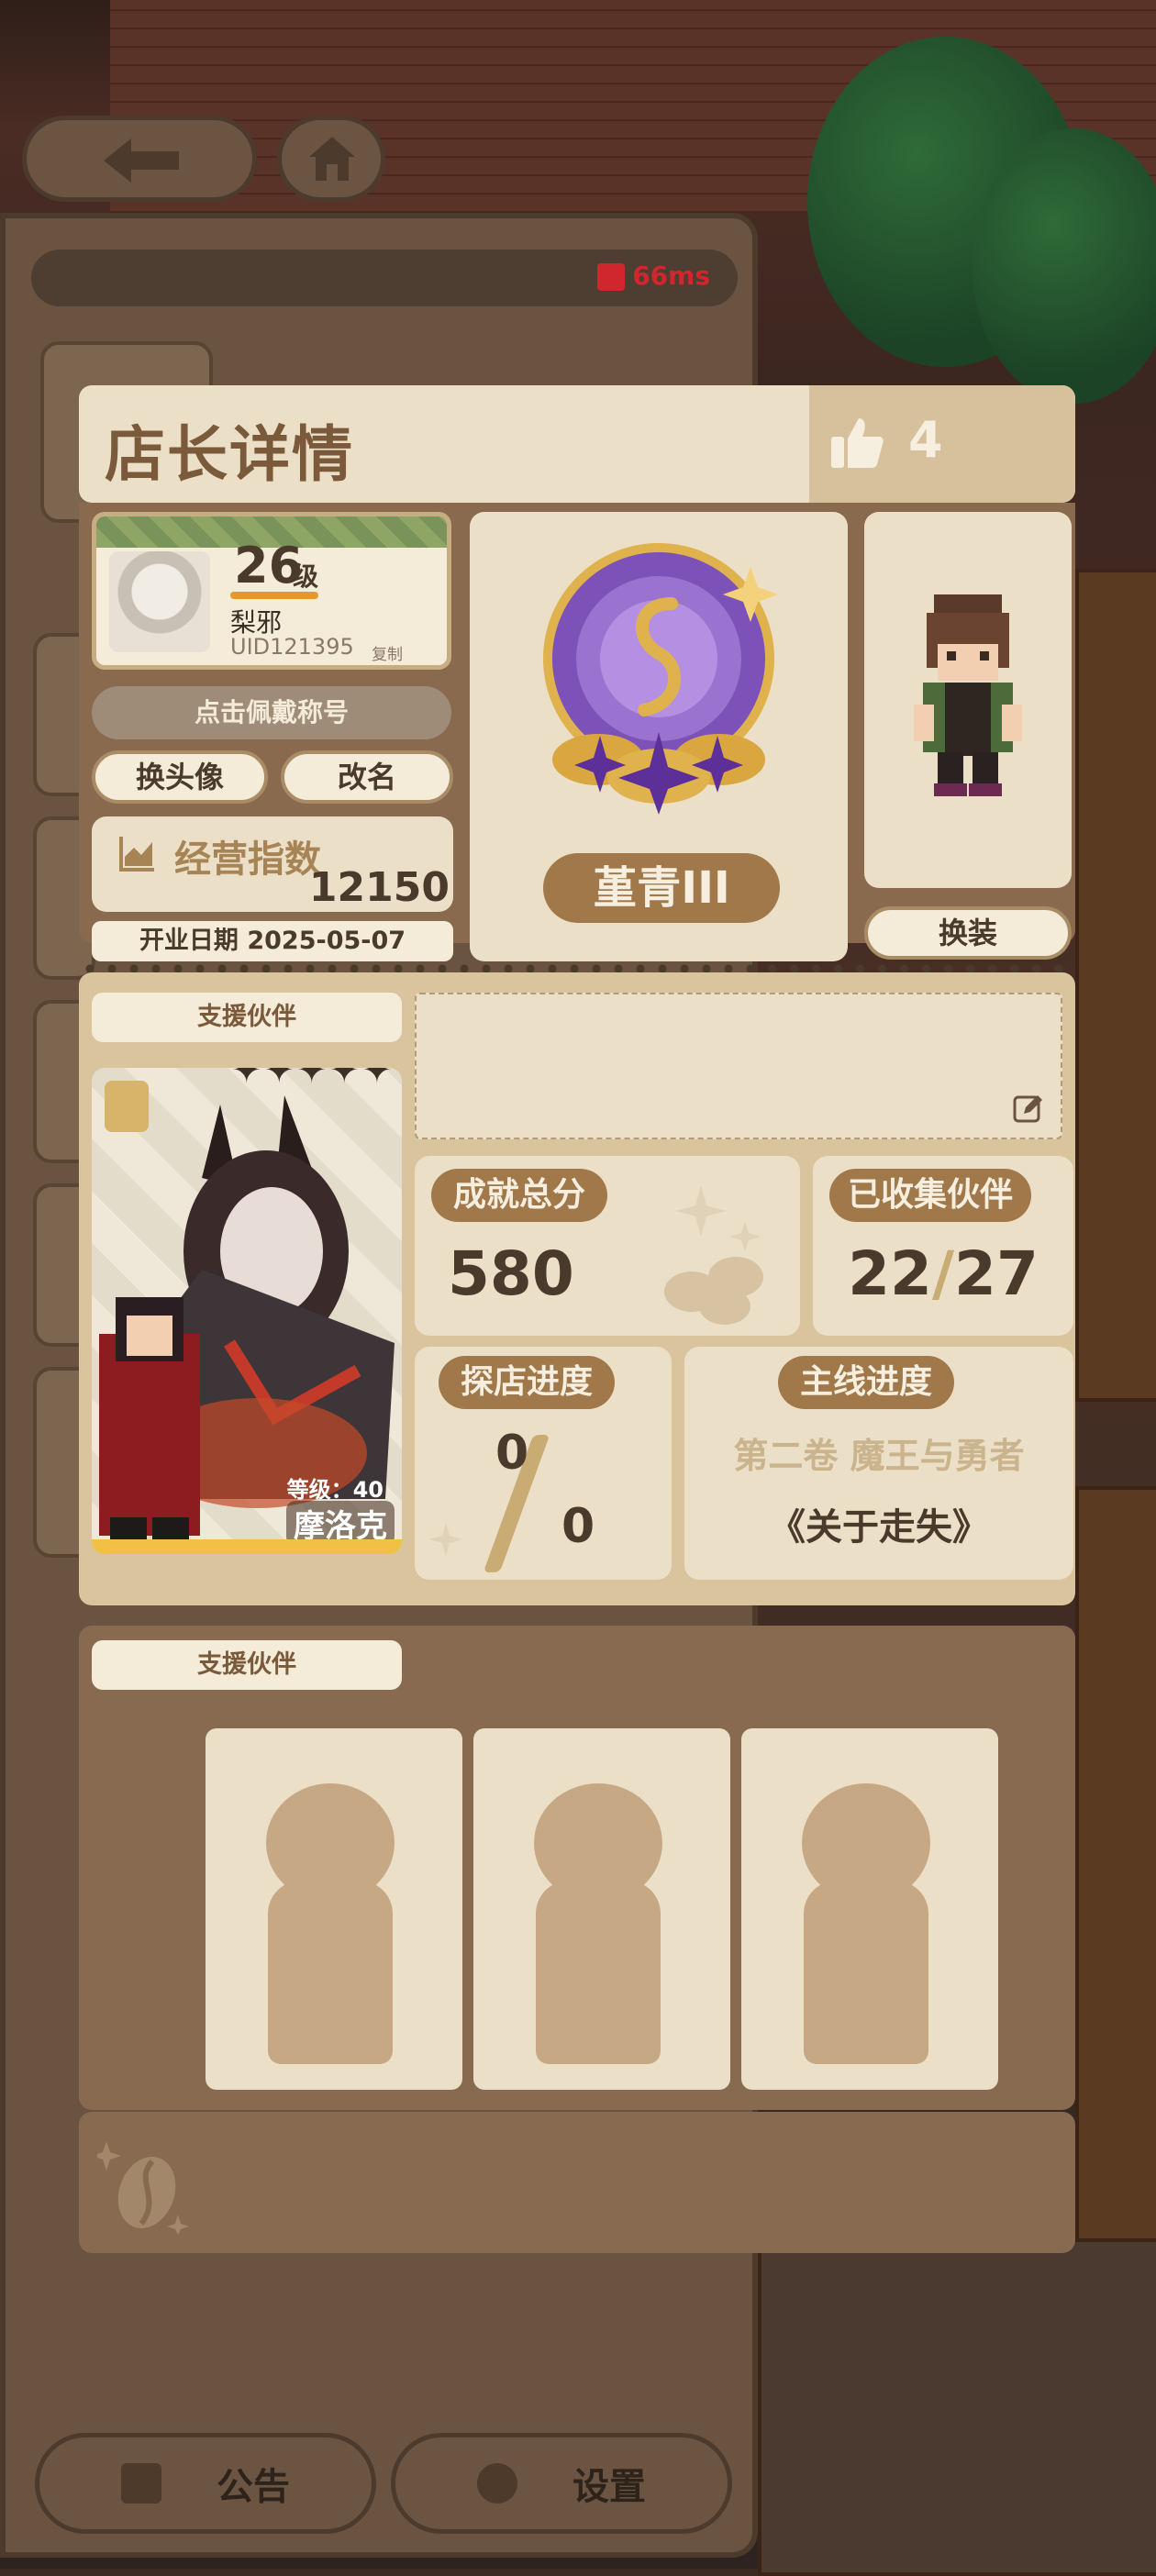  Describe the element at coordinates (561, 2483) in the screenshot. I see `settings-button: 设置` at that location.